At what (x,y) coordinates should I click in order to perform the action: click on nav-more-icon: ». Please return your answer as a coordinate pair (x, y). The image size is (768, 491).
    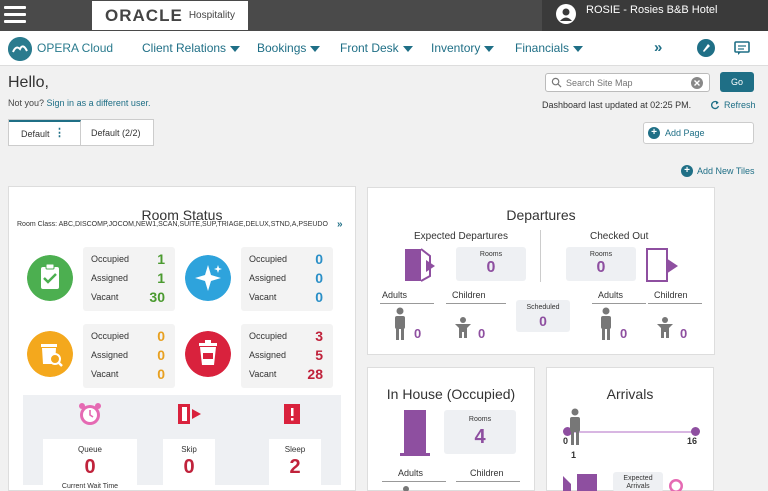
    Looking at the image, I should click on (658, 47).